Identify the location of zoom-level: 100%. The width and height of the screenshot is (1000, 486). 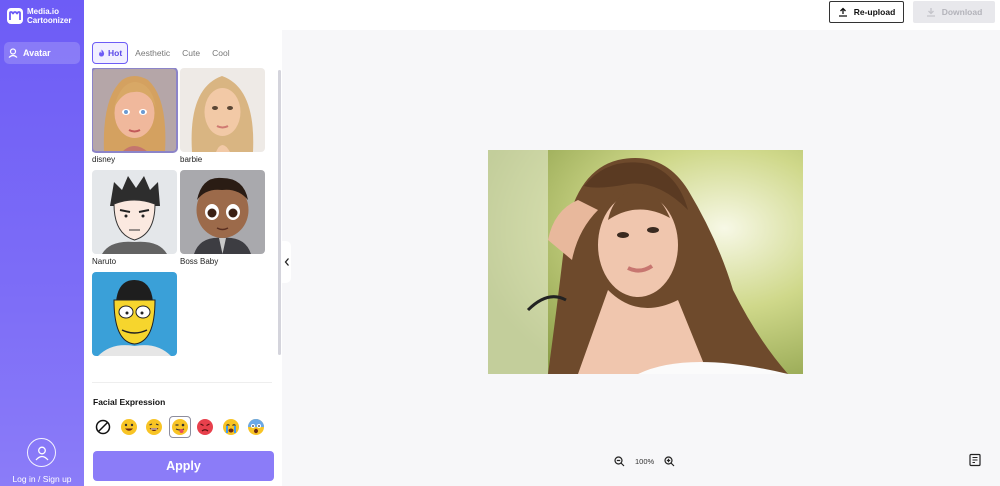
(645, 461).